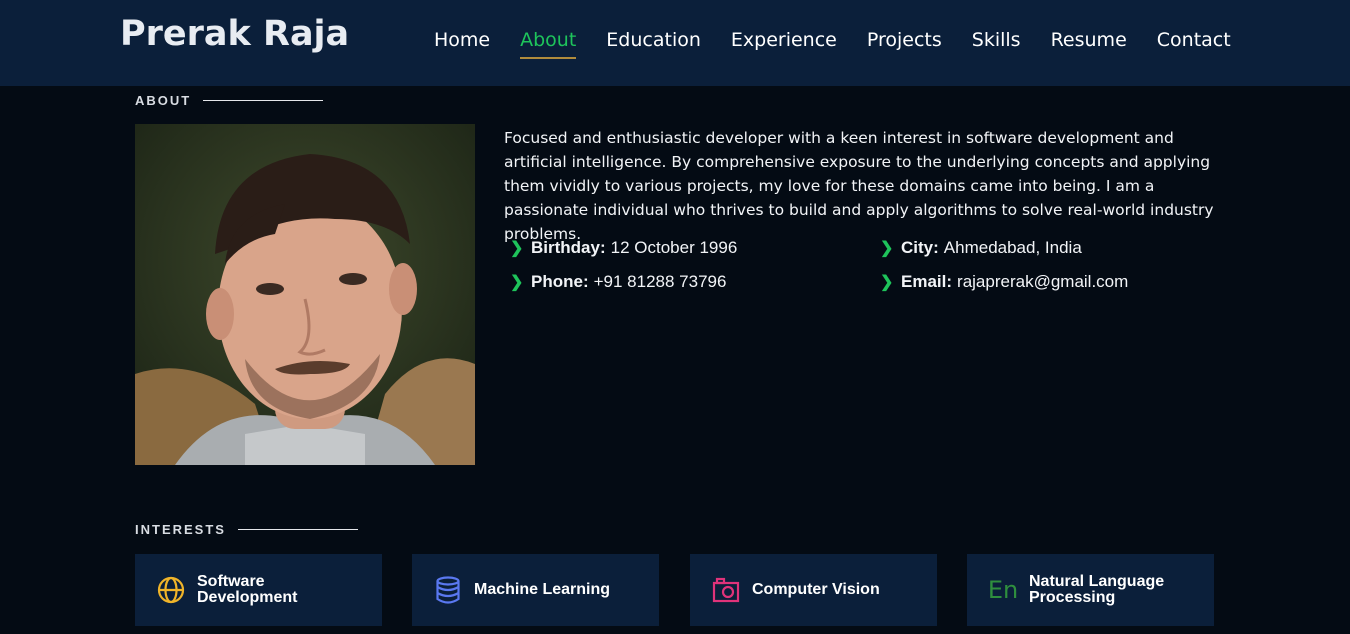 The image size is (1350, 634). I want to click on interest-label: Natural Language Processing, so click(1097, 589).